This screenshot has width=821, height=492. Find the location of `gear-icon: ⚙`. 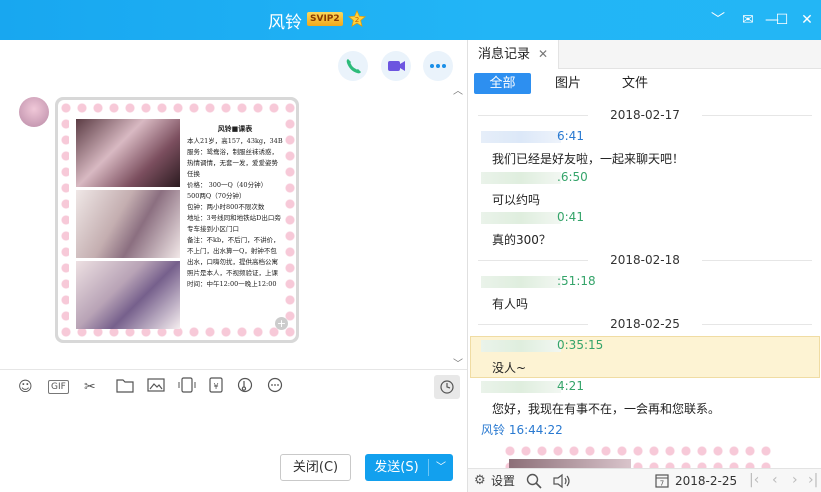

gear-icon: ⚙ is located at coordinates (480, 481).